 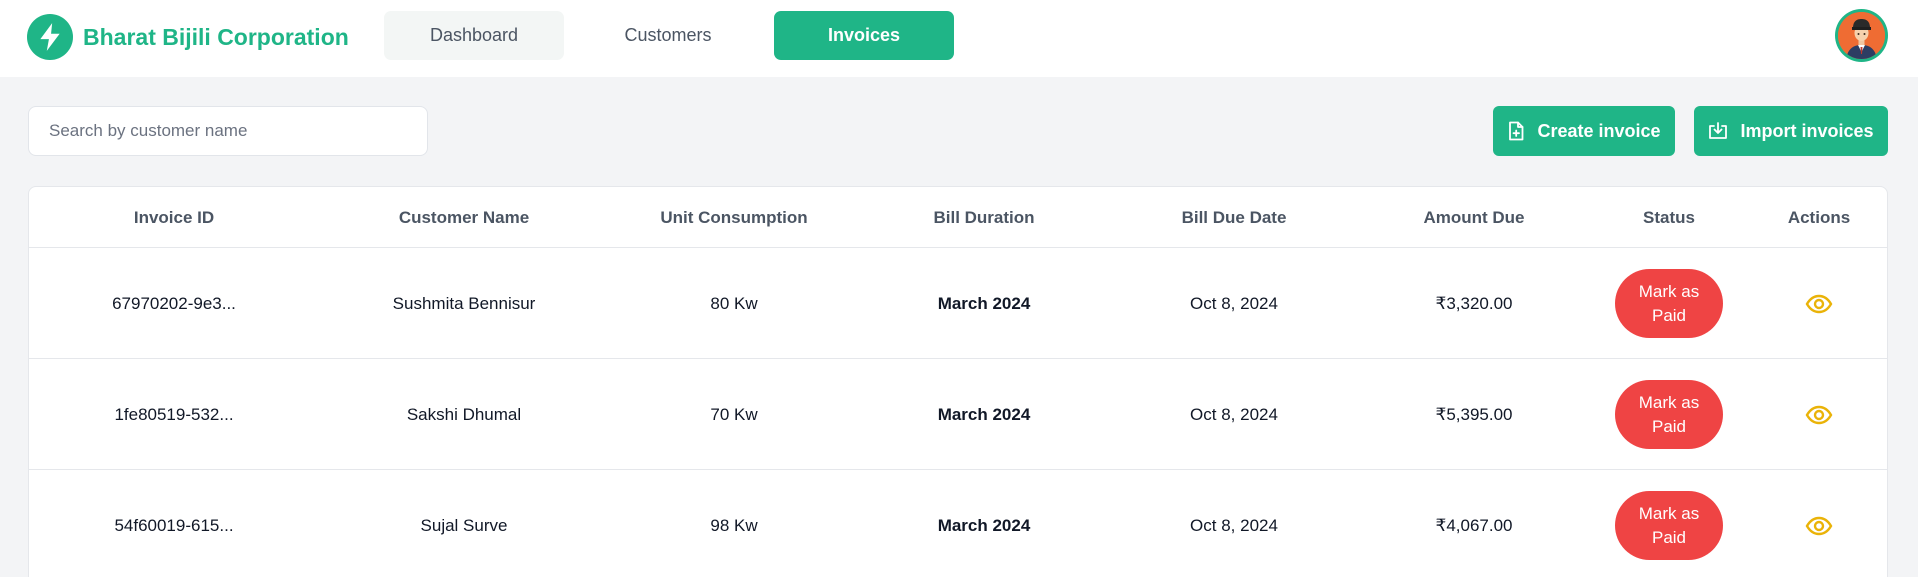 What do you see at coordinates (1669, 217) in the screenshot?
I see `column-header-status: Status` at bounding box center [1669, 217].